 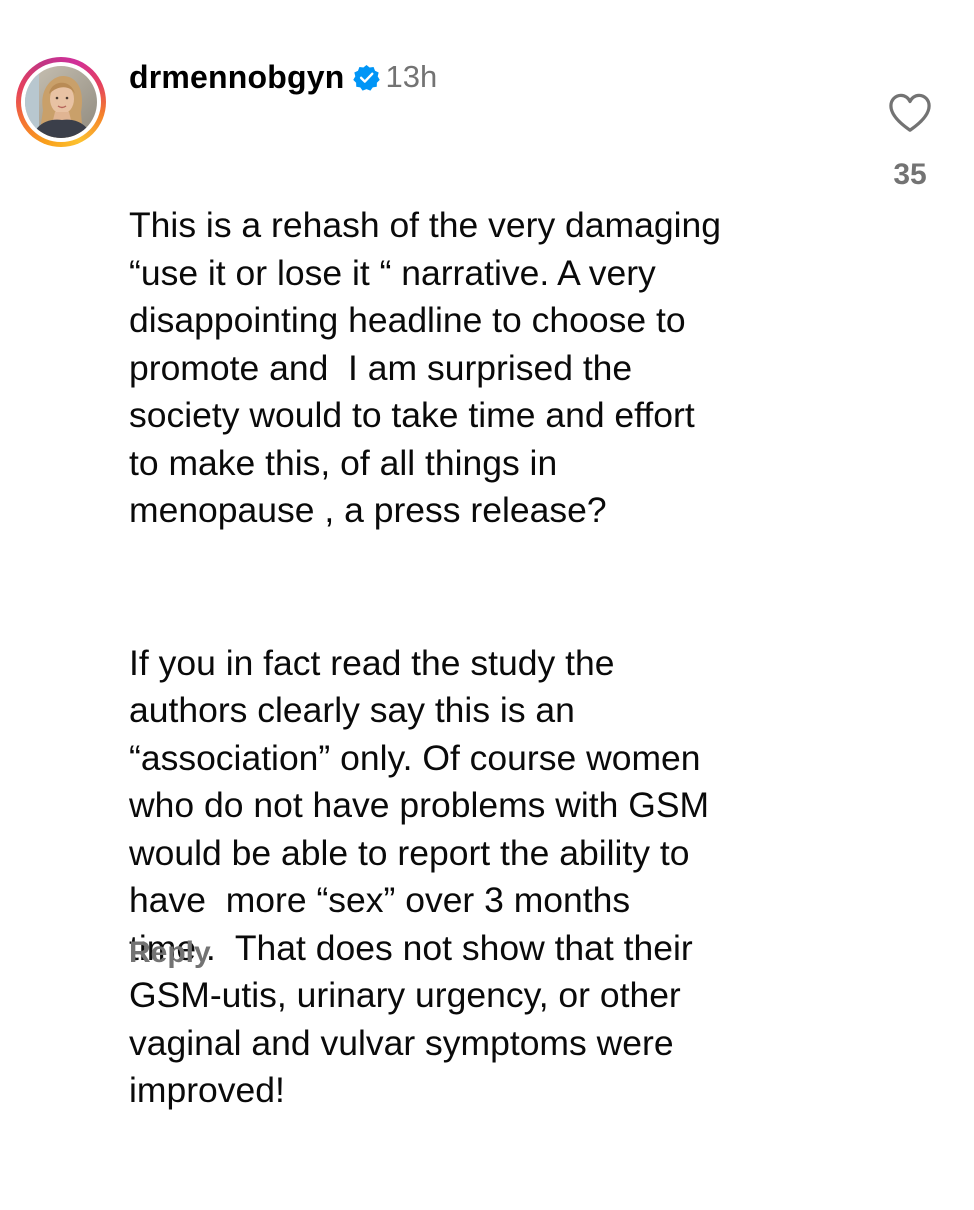 I want to click on avatar, so click(x=61, y=102).